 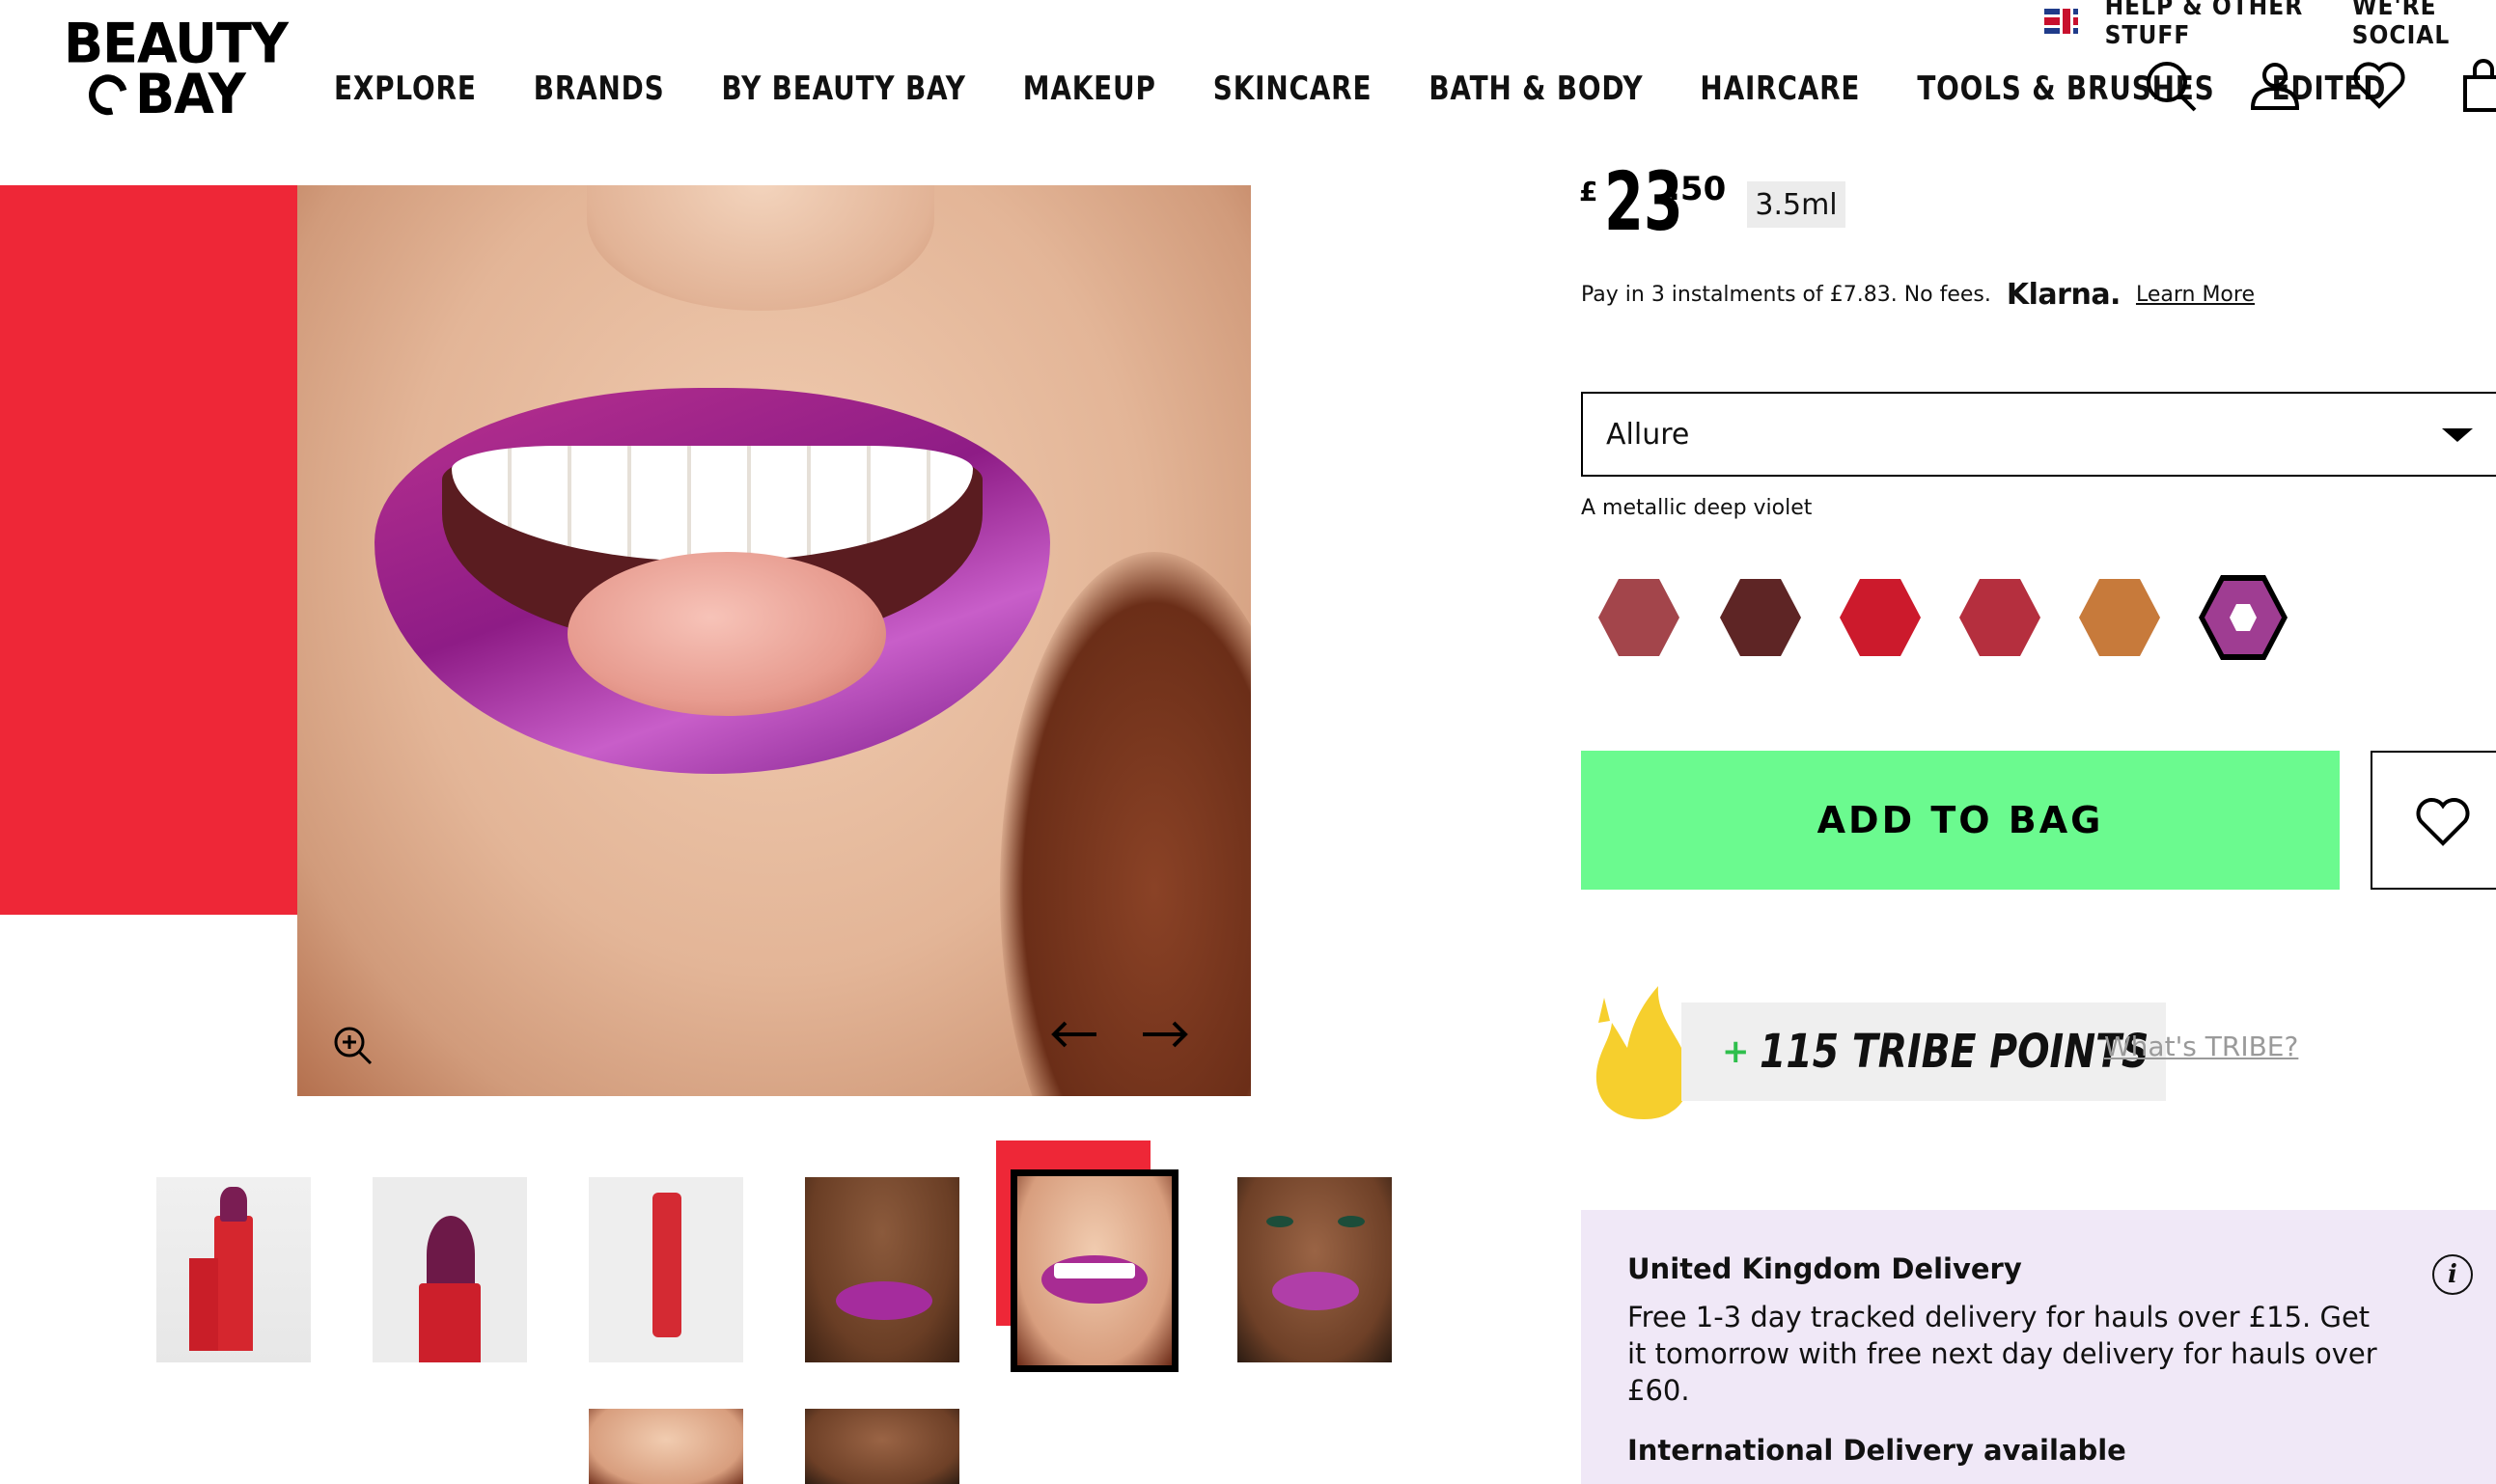 I want to click on thumbnail-5-selected, so click(x=1095, y=1270).